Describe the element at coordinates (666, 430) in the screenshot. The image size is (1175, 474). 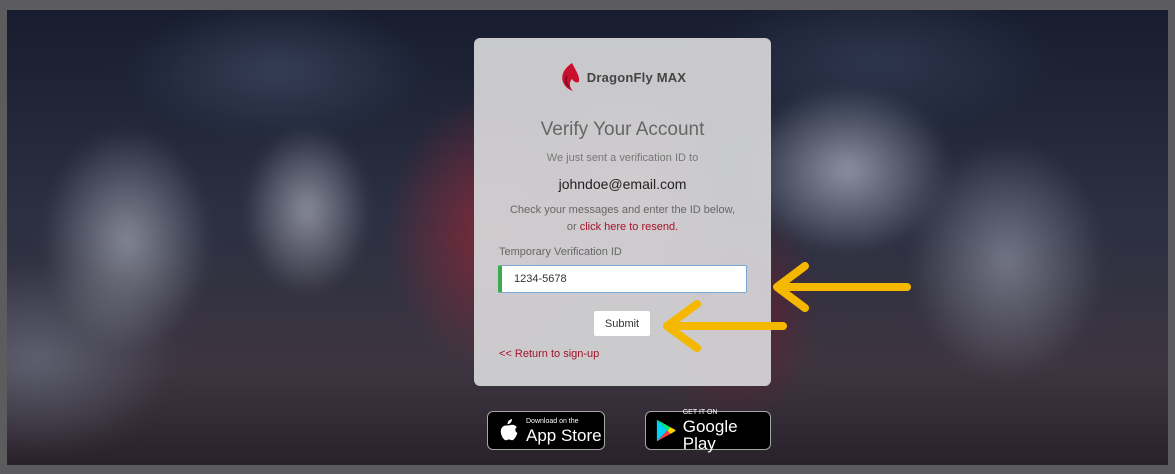
I see `google-play-icon` at that location.